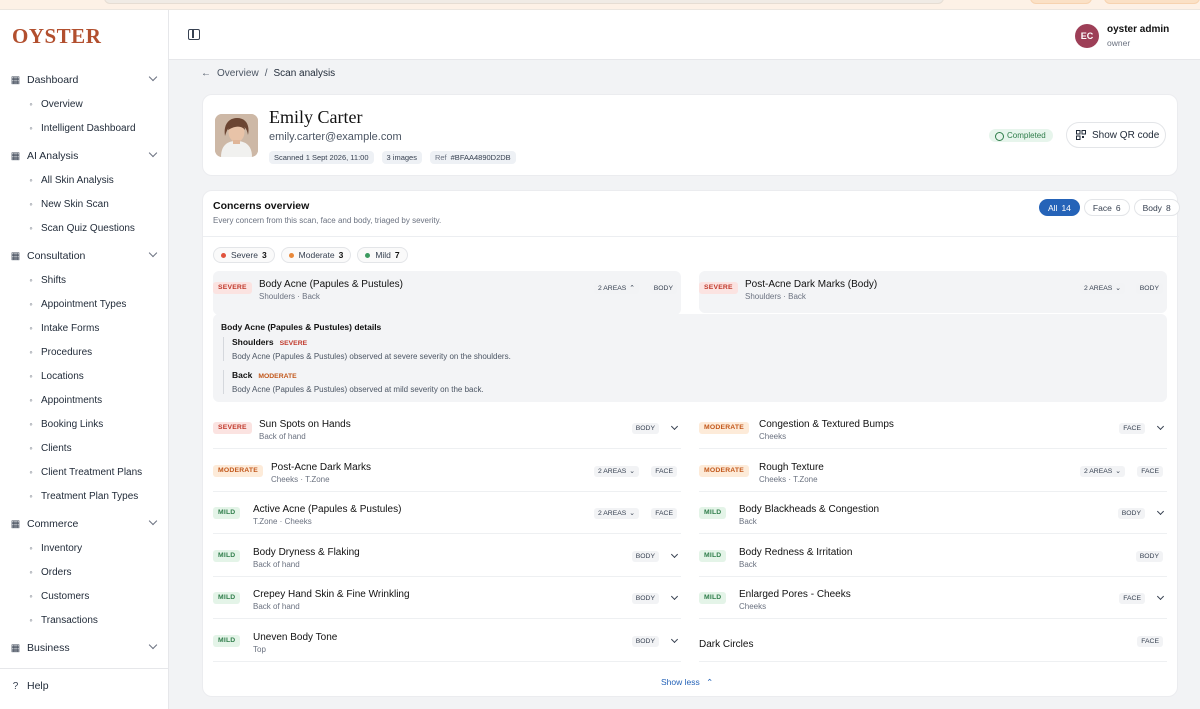 This screenshot has width=1200, height=709. Describe the element at coordinates (1087, 36) in the screenshot. I see `avatar: EC` at that location.